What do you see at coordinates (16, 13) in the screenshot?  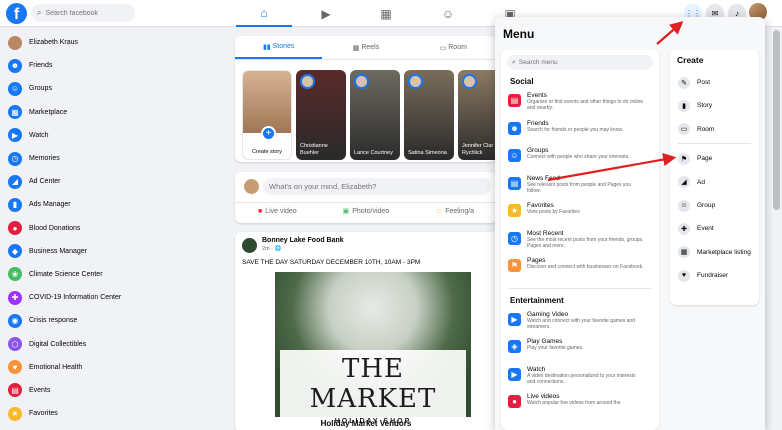 I see `facebook-logo: f` at bounding box center [16, 13].